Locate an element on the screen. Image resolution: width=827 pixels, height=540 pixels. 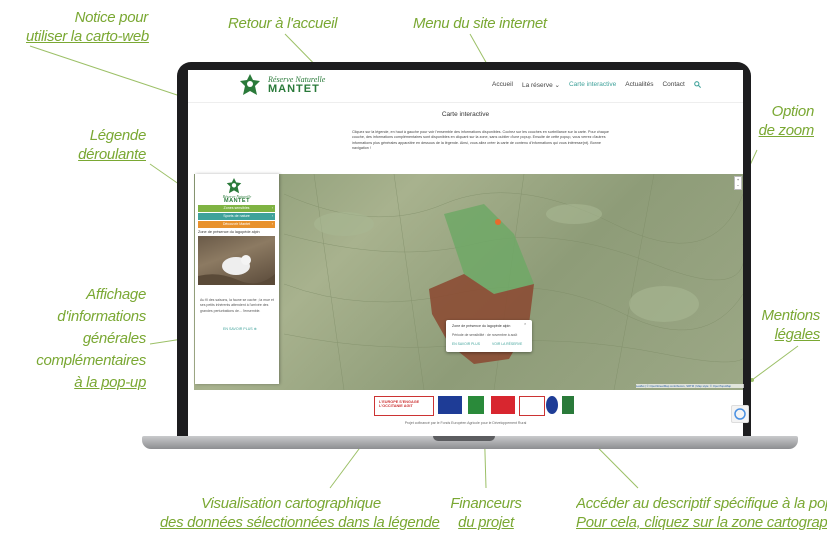
annotation-visu-line1: Visualisation cartographique is located at coordinates (291, 503).